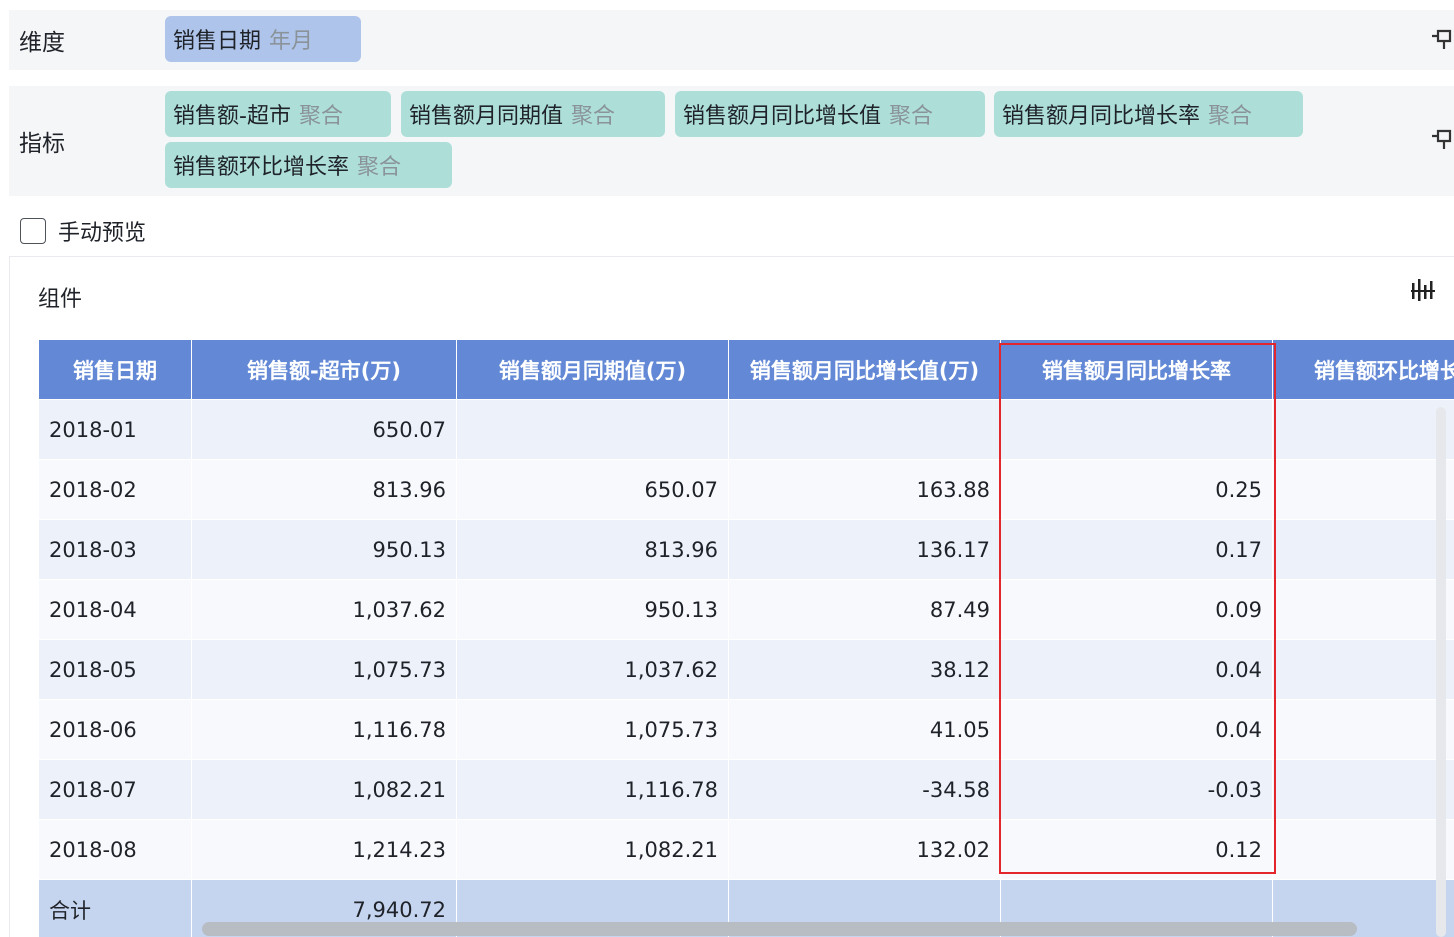  I want to click on measure-pill-mom-growth-rate: 销售额环比增长率 聚合, so click(308, 165).